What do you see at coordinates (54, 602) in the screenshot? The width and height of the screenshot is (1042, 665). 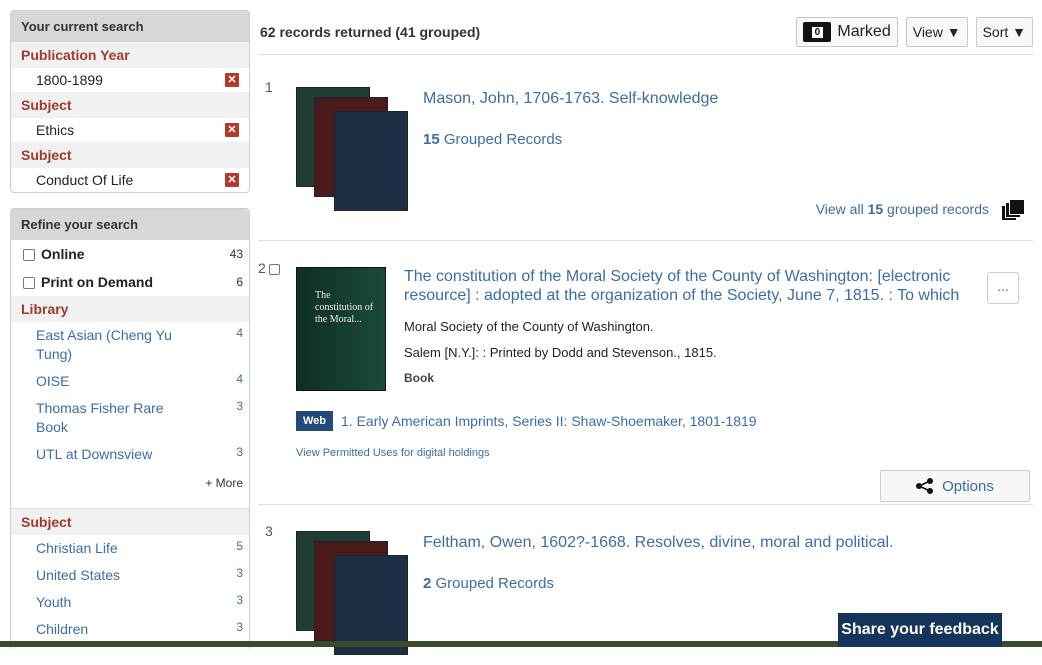 I see `facet-item-label: Youth` at bounding box center [54, 602].